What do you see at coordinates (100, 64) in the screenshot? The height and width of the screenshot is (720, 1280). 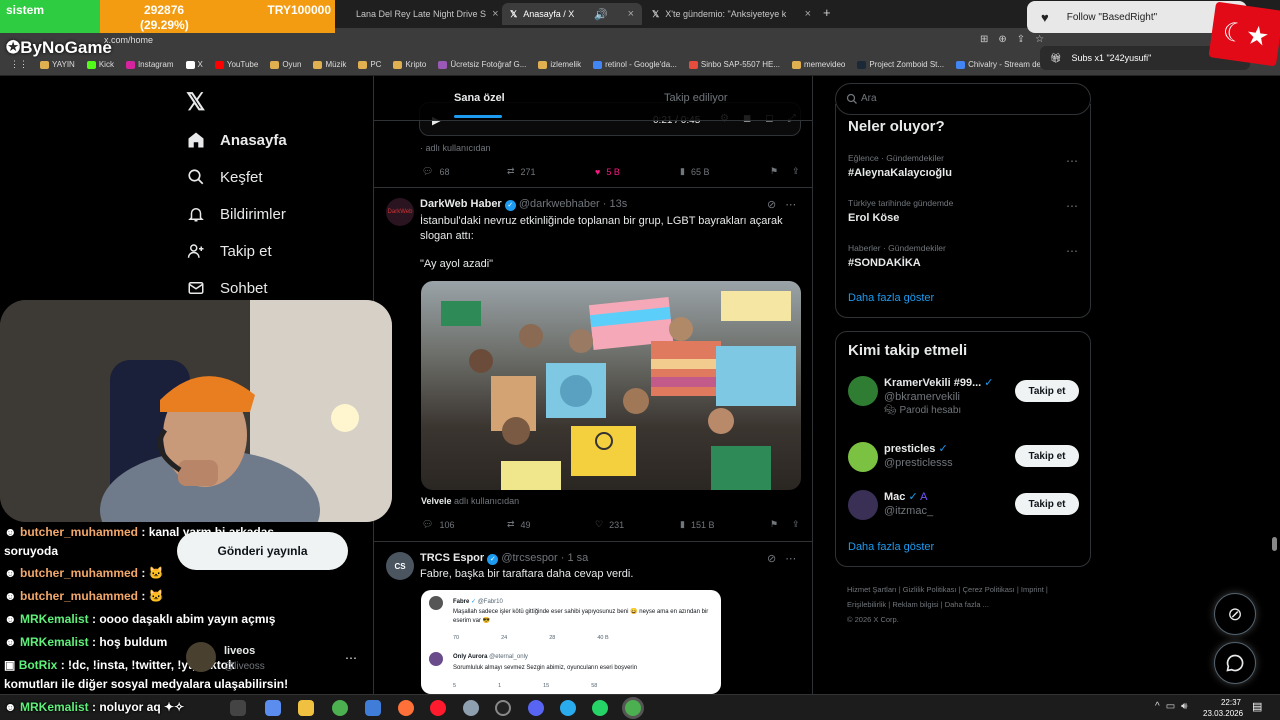 I see `bookmark-item: Kick` at bounding box center [100, 64].